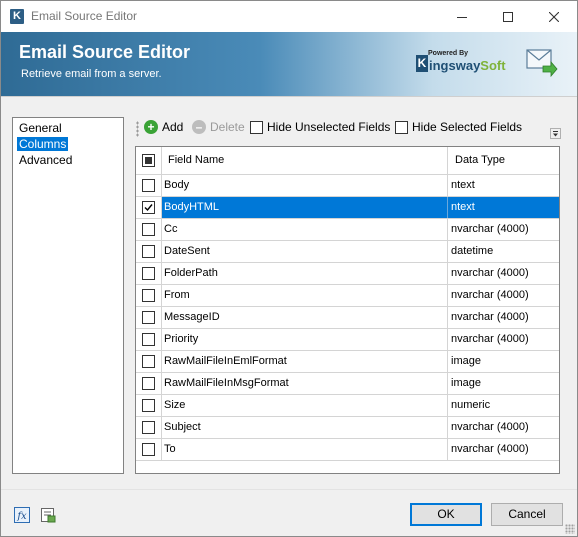 This screenshot has height=537, width=578. Describe the element at coordinates (503, 251) in the screenshot. I see `data-type-cell: datetime` at that location.